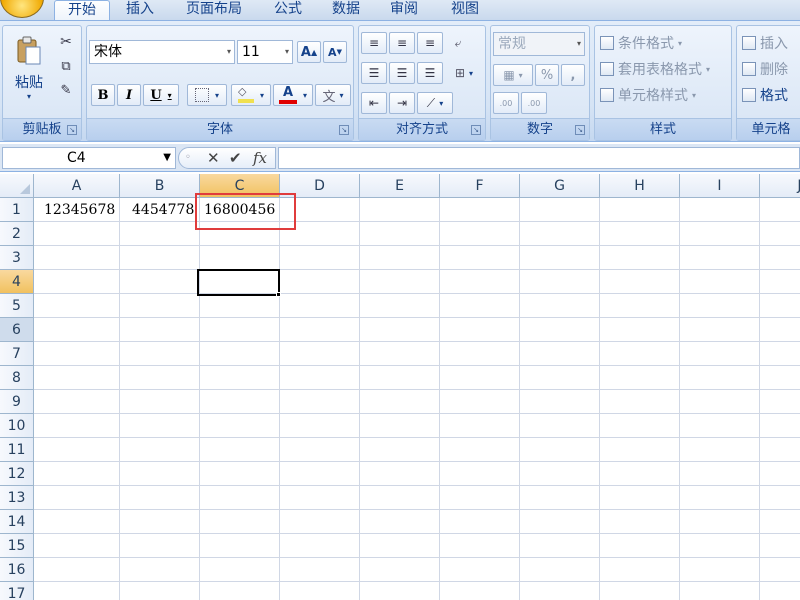 This screenshot has width=800, height=600. I want to click on number-format-select: 常规 ▾, so click(539, 44).